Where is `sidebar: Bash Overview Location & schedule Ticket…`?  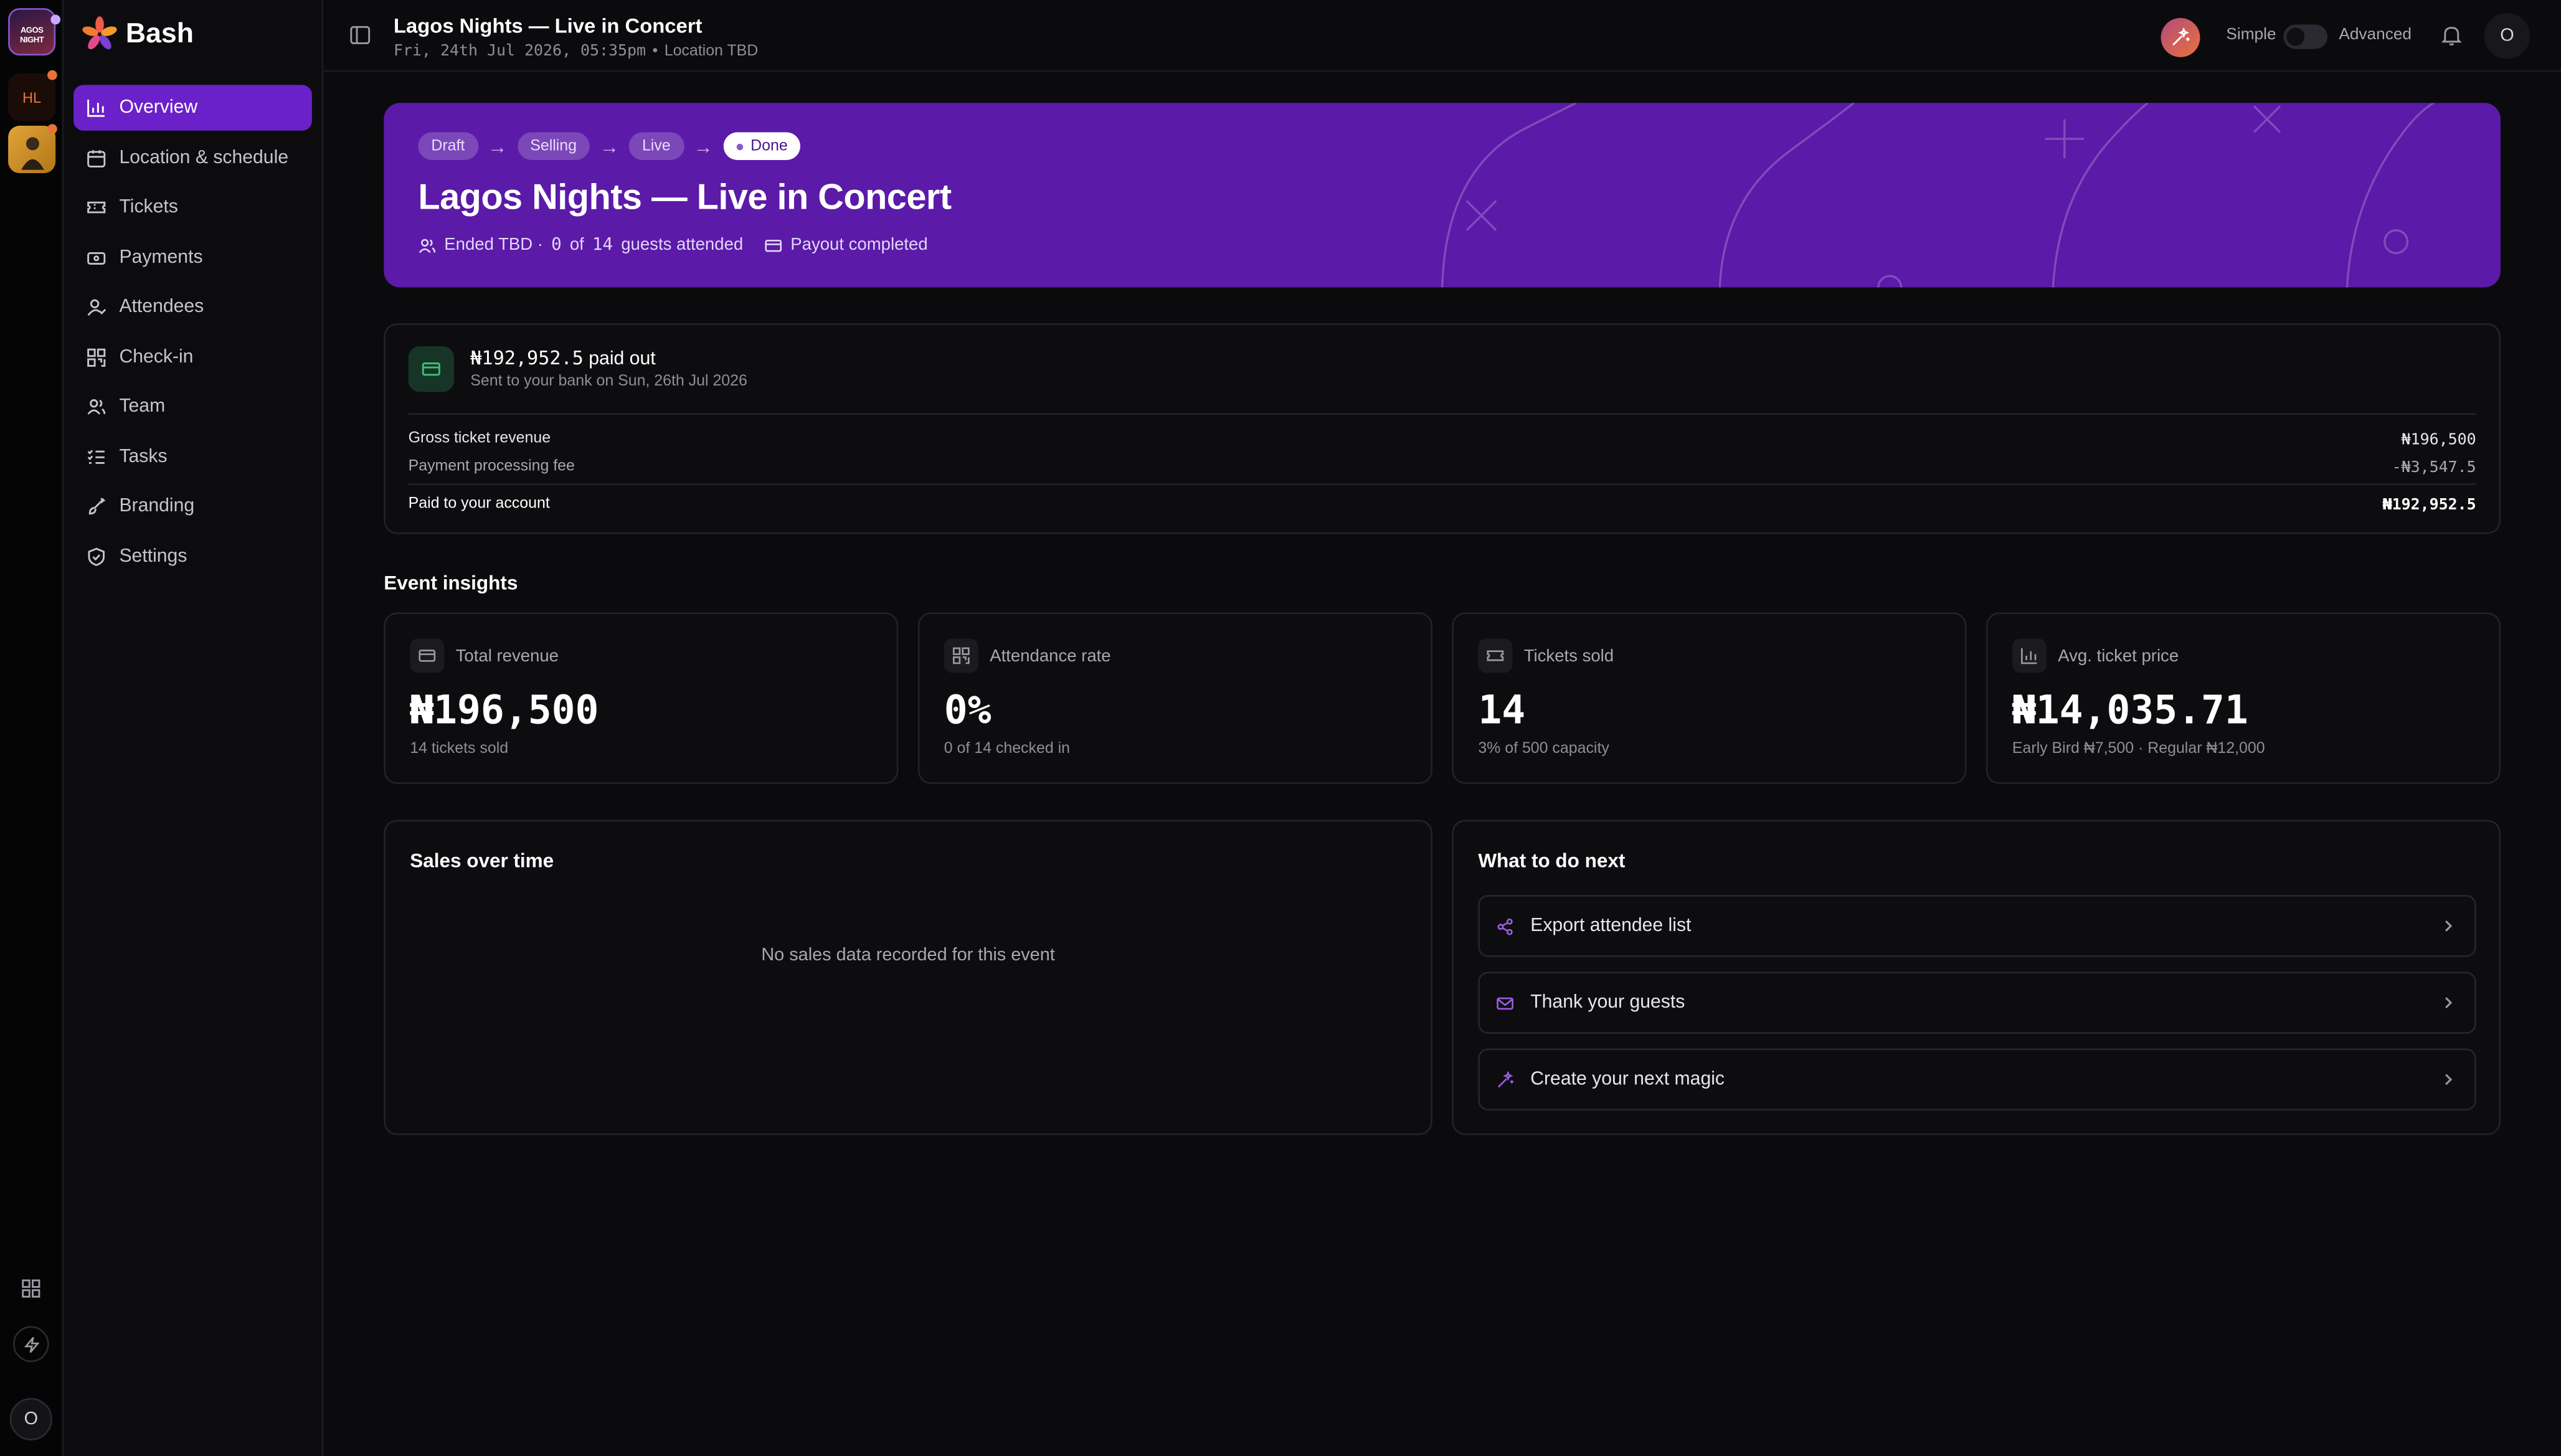 sidebar: Bash Overview Location & schedule Ticket… is located at coordinates (194, 728).